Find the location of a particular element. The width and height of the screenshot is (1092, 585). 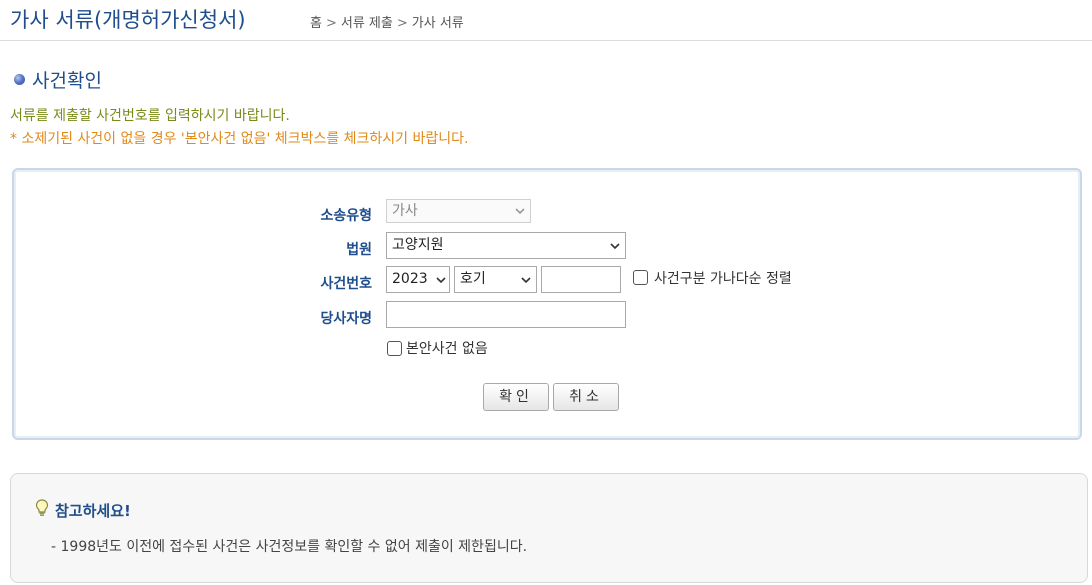

breadcrumb: 홈 > 서류 제출 > 가사 서류 is located at coordinates (387, 21).